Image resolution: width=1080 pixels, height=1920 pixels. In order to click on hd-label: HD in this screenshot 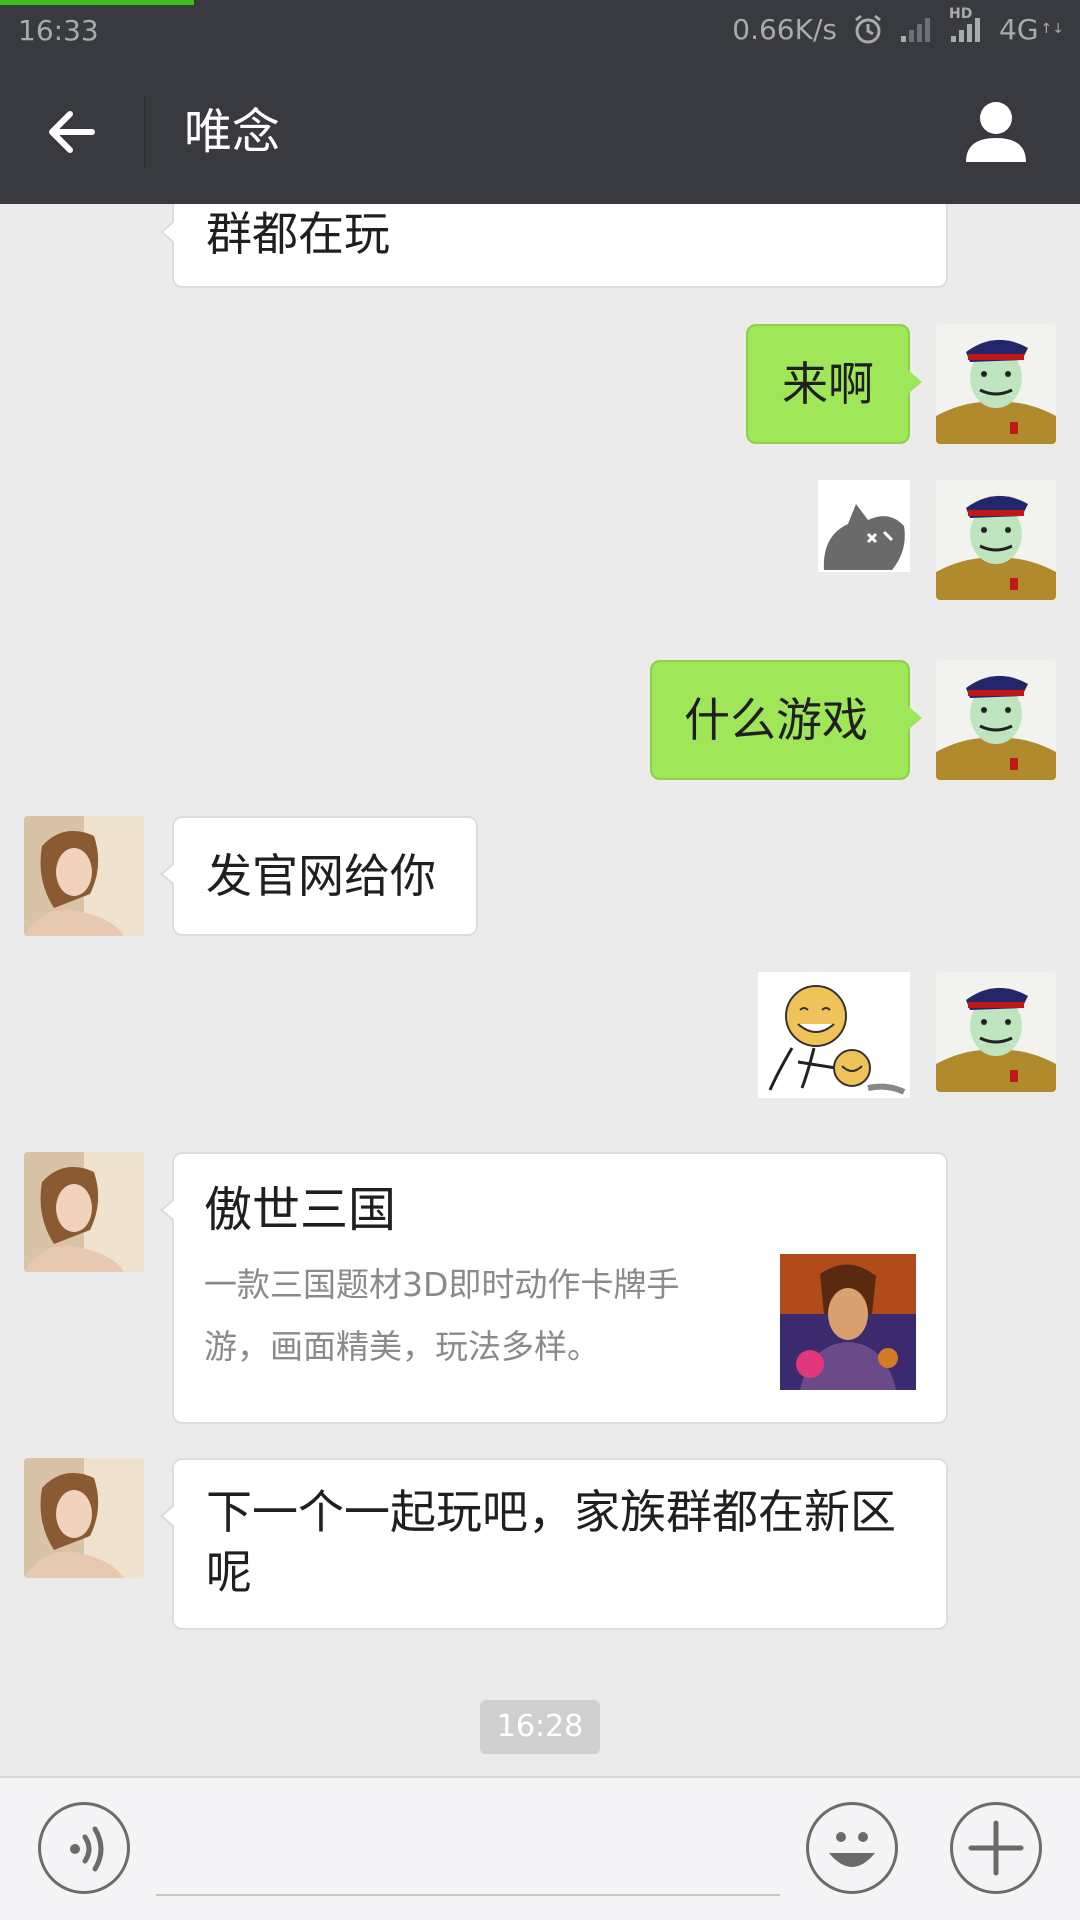, I will do `click(961, 14)`.